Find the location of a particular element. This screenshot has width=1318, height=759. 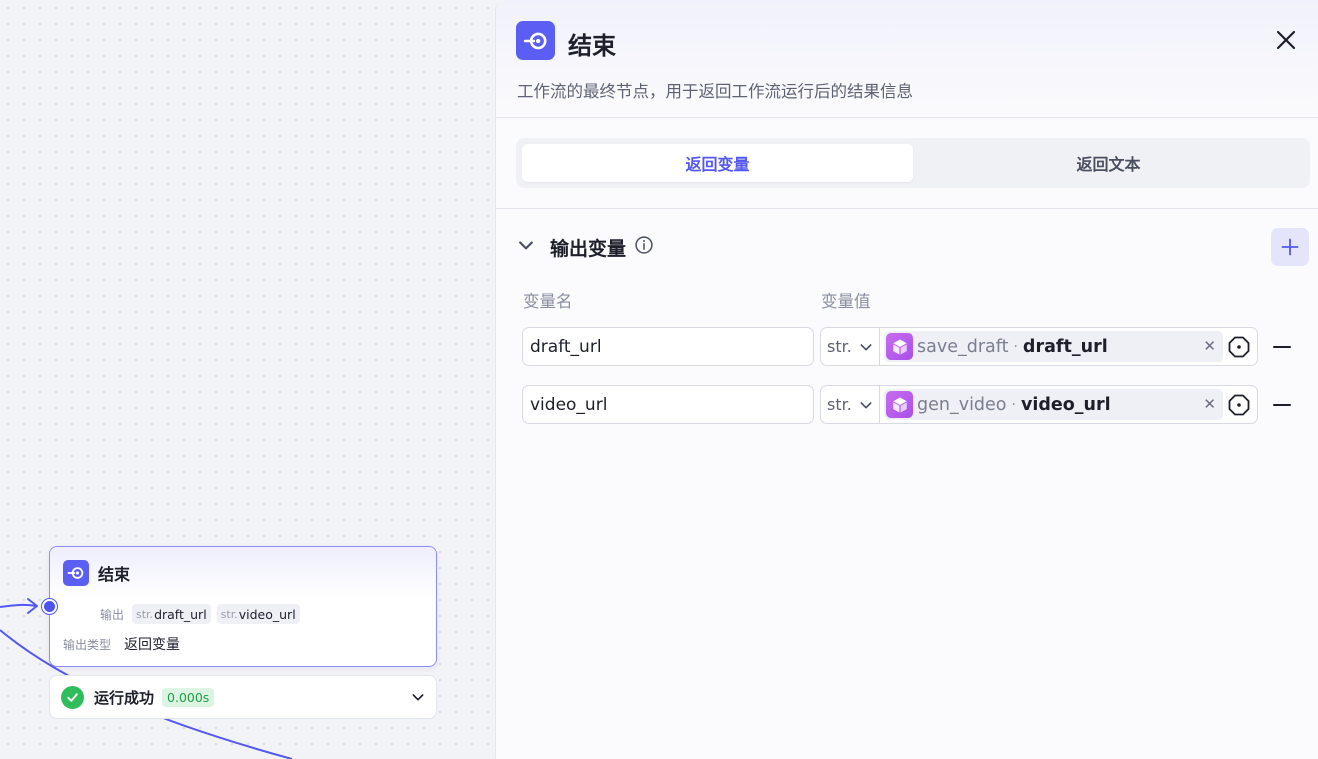

output-label: 输出 is located at coordinates (111, 614).